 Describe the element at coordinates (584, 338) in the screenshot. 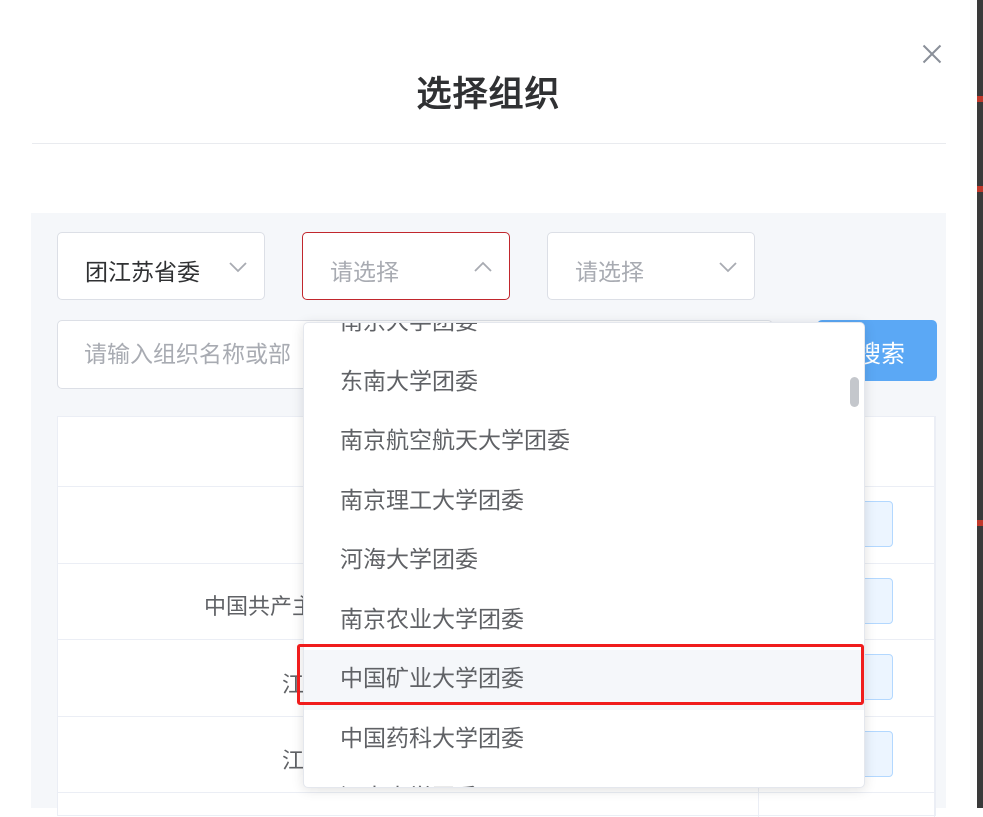

I see `dropdown-option: 南京大学团委` at that location.